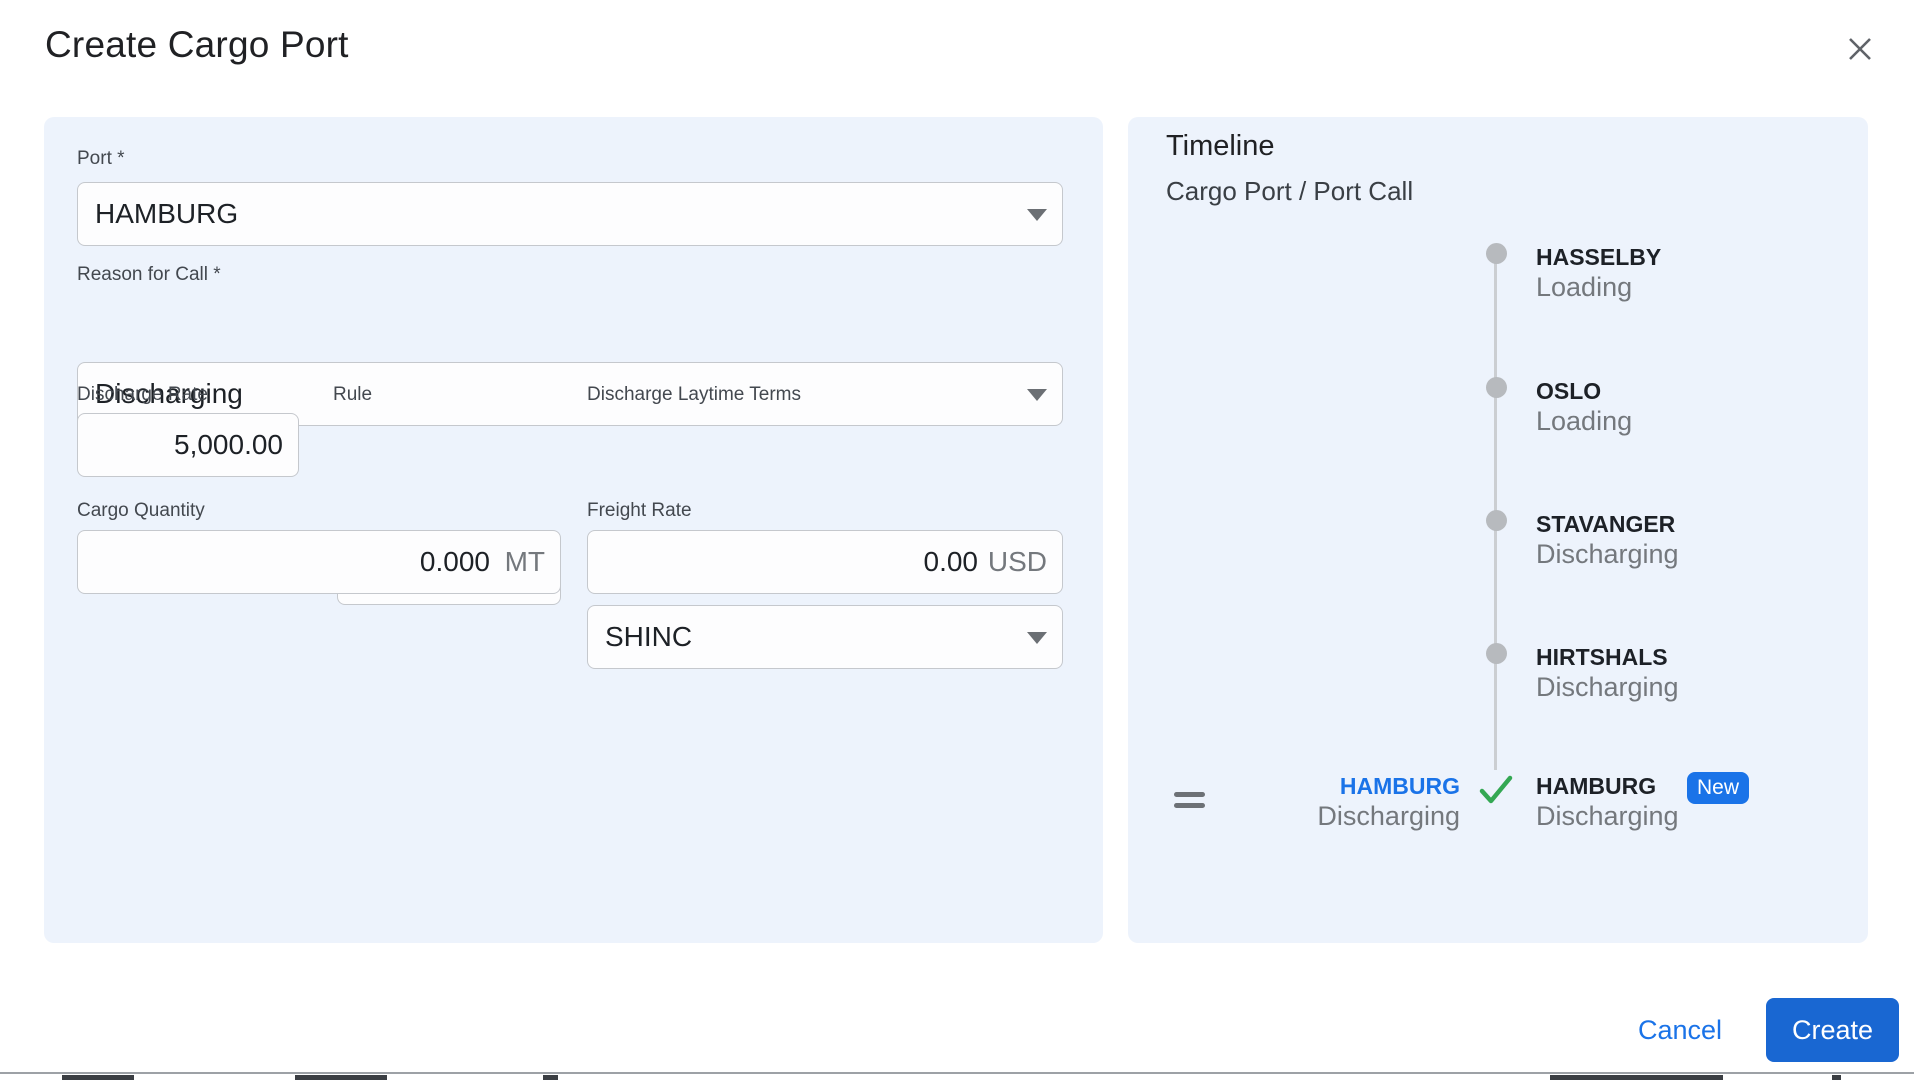 The height and width of the screenshot is (1080, 1914). What do you see at coordinates (1569, 391) in the screenshot?
I see `timeline-item-port: OSLO` at bounding box center [1569, 391].